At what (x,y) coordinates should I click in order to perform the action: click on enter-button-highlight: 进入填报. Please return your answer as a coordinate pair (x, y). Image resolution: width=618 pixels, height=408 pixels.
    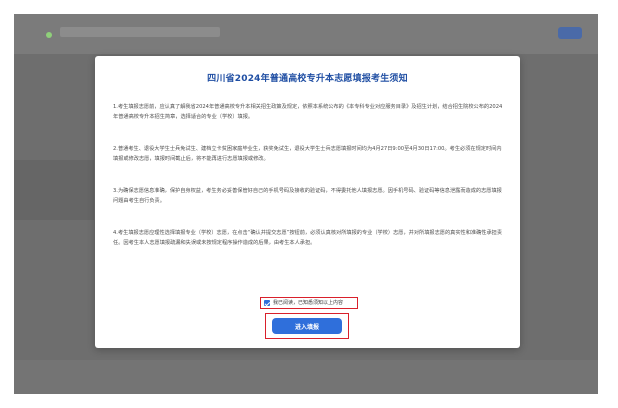
    Looking at the image, I should click on (307, 326).